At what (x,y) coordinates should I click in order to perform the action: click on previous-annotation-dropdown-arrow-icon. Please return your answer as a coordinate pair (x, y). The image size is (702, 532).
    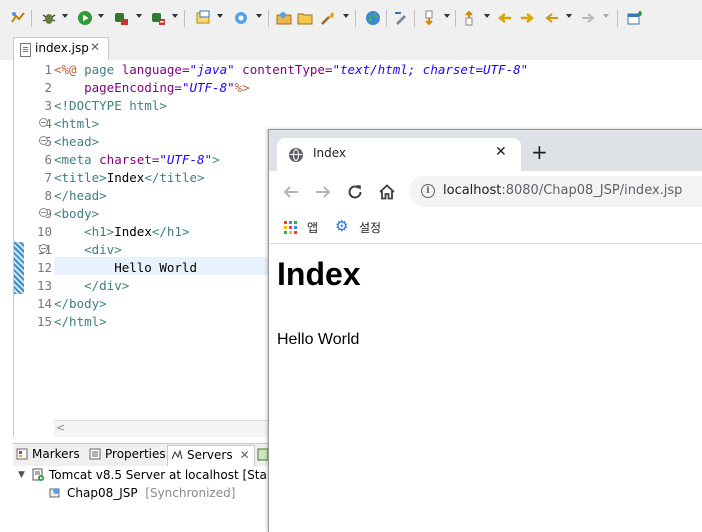
    Looking at the image, I should click on (487, 16).